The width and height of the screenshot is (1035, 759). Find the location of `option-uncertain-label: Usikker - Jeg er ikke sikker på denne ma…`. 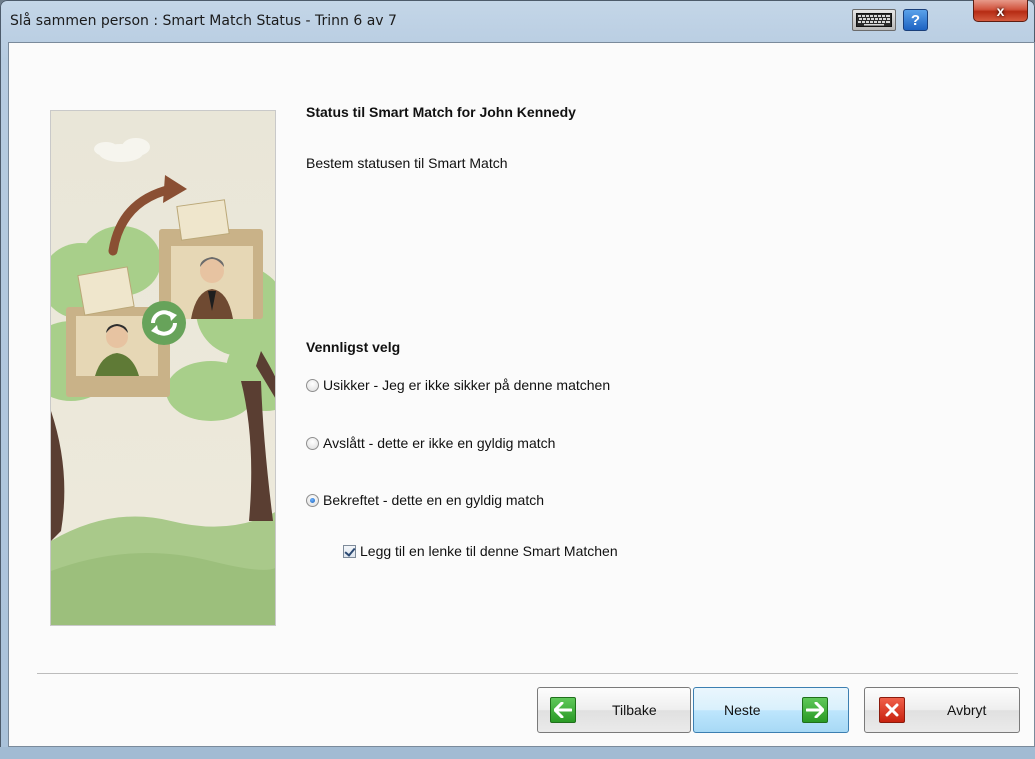

option-uncertain-label: Usikker - Jeg er ikke sikker på denne ma… is located at coordinates (467, 385).